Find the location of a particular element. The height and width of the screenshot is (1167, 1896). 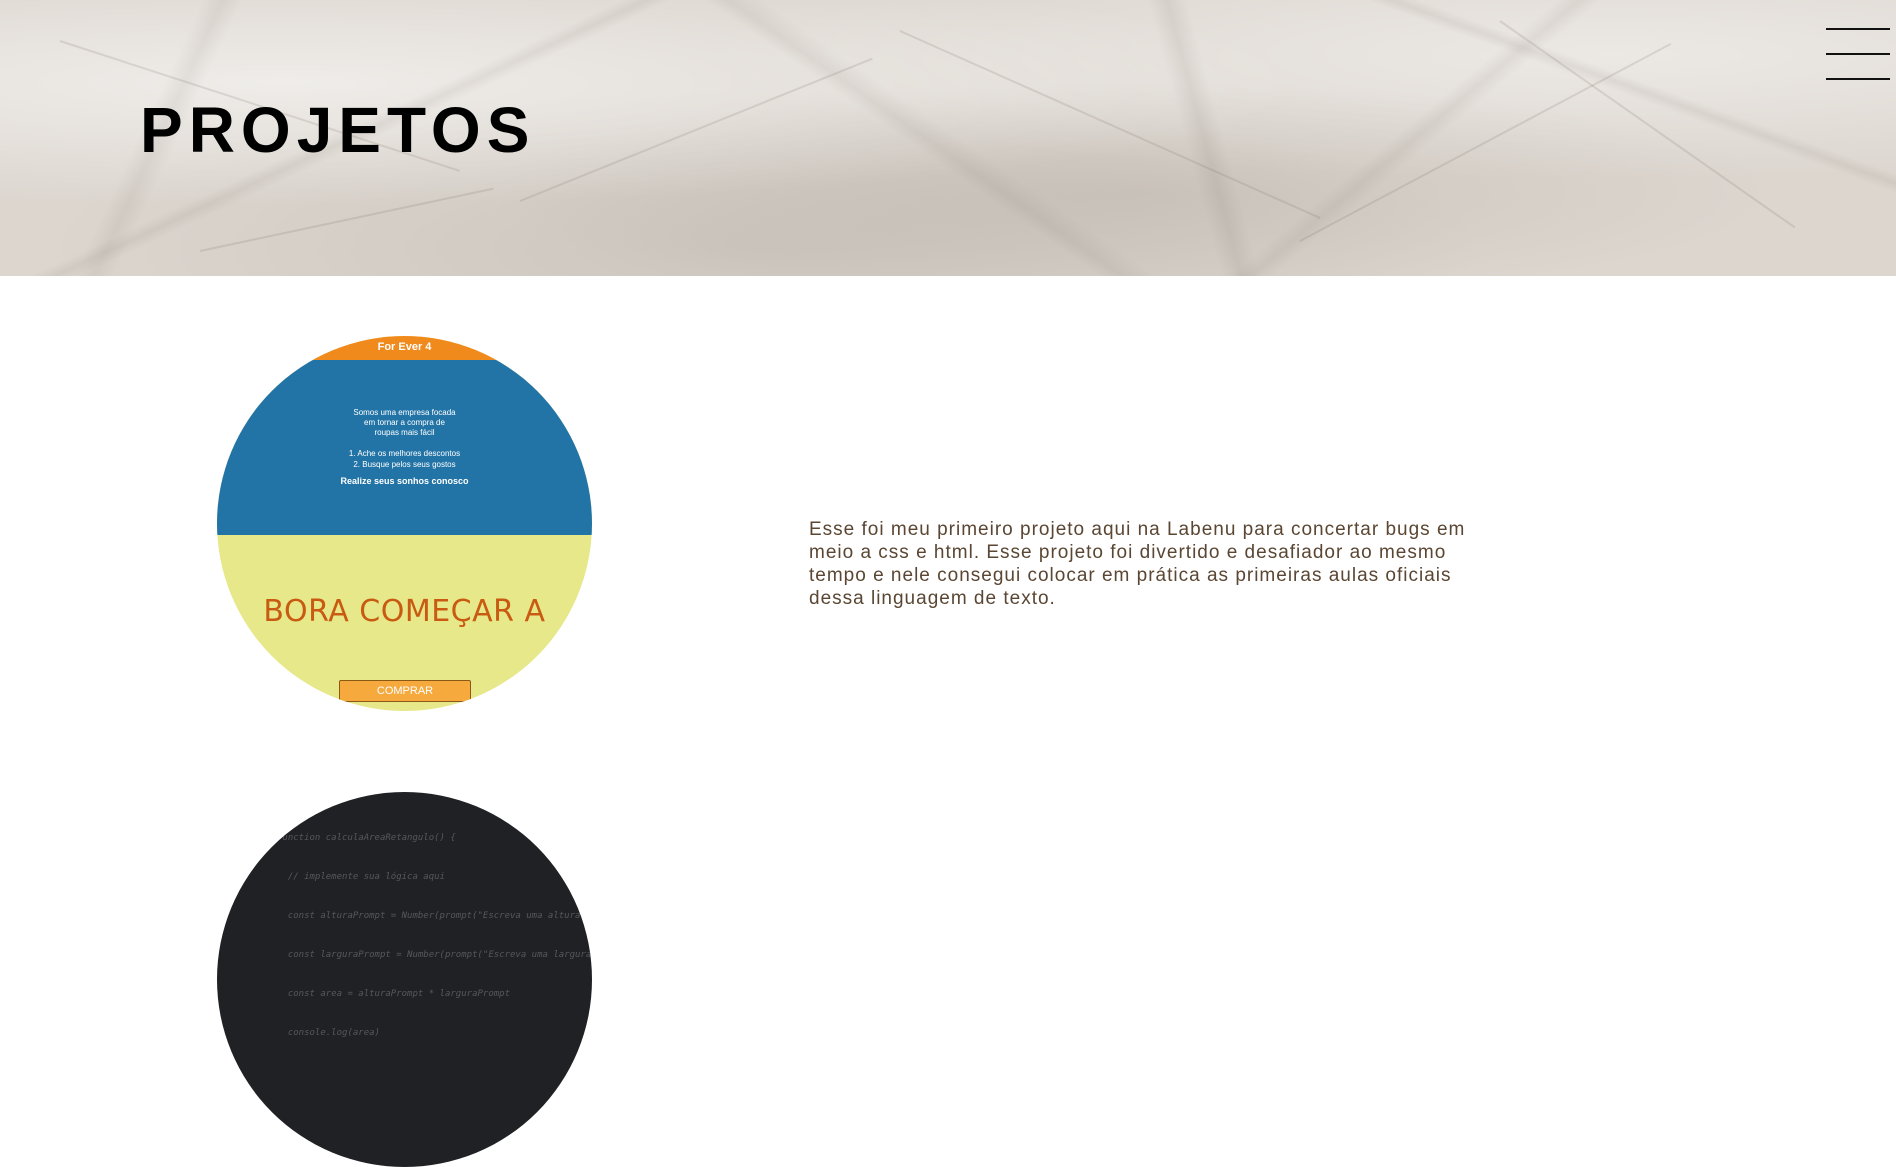

code-line: // implemente sua lógica aqui is located at coordinates (361, 877).